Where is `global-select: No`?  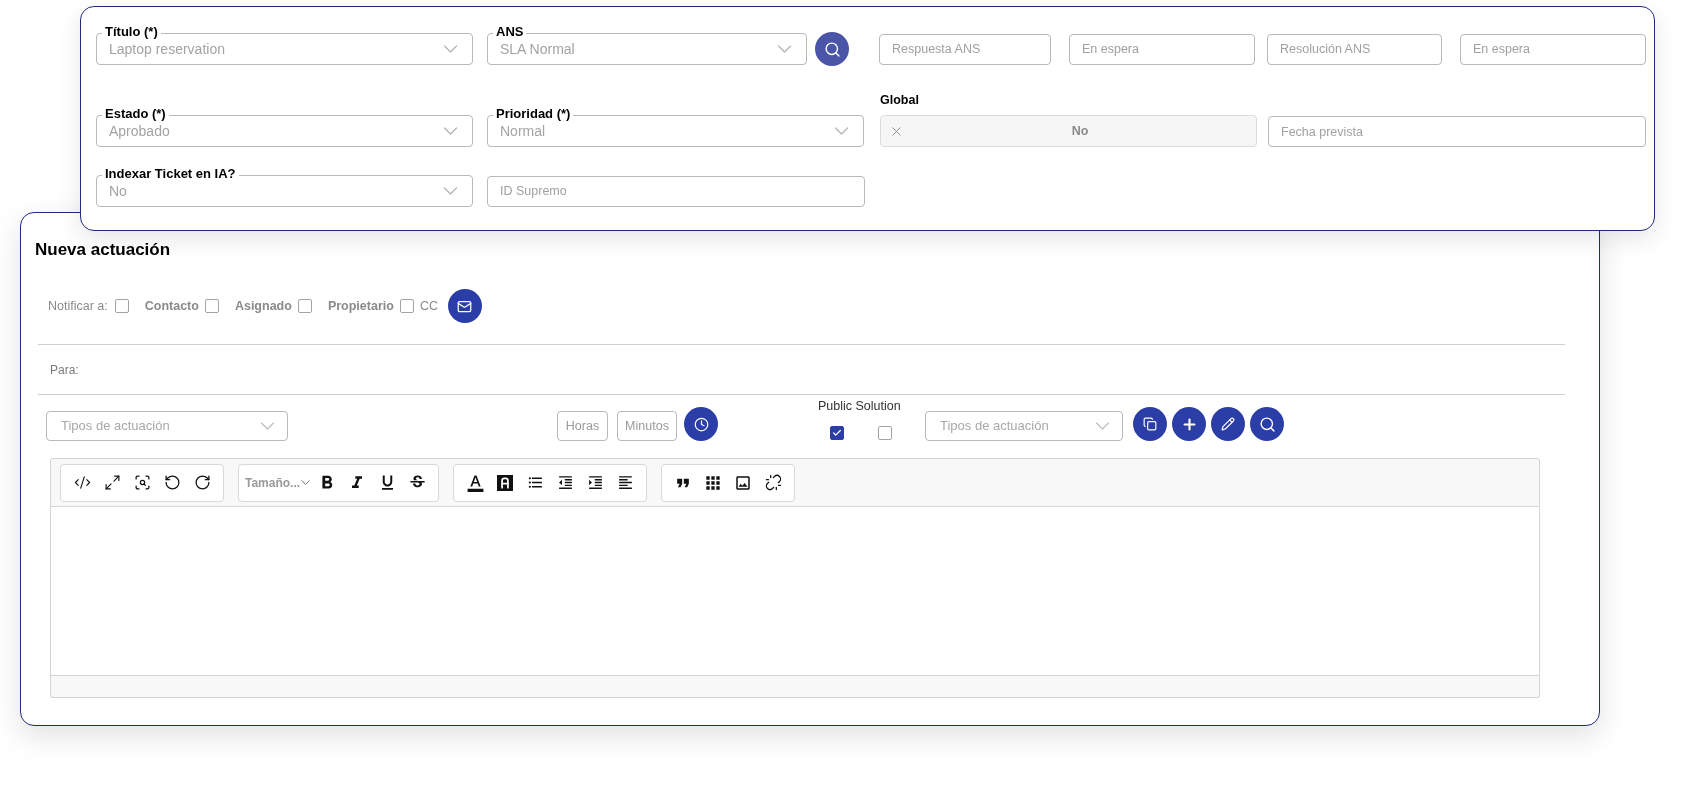
global-select: No is located at coordinates (1068, 131).